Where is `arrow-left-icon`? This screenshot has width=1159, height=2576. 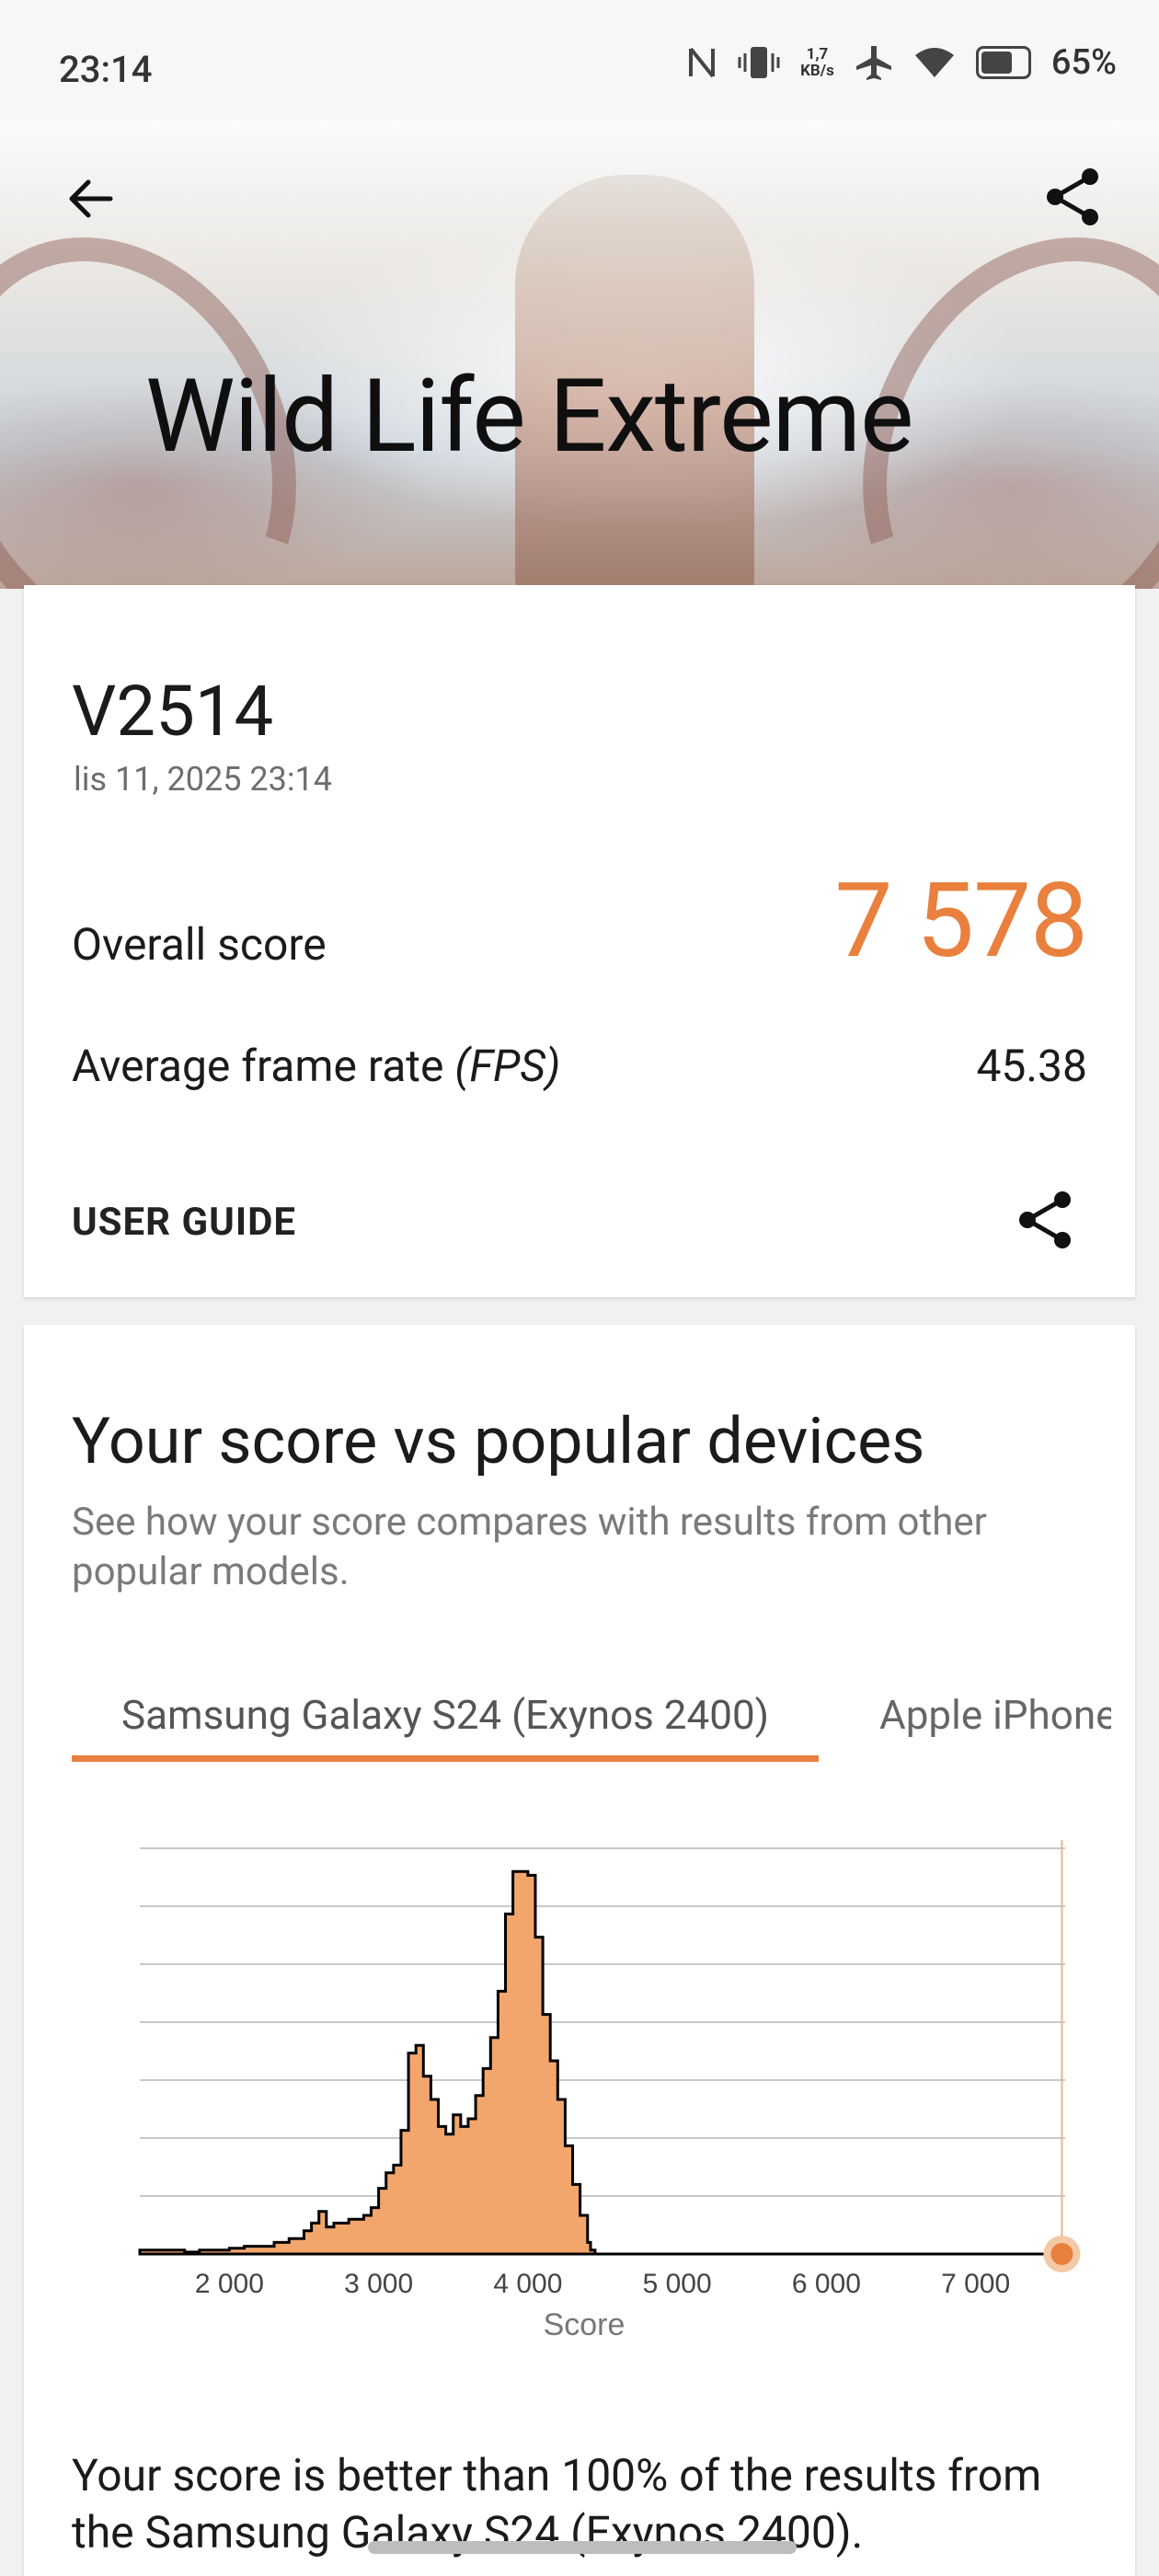 arrow-left-icon is located at coordinates (91, 198).